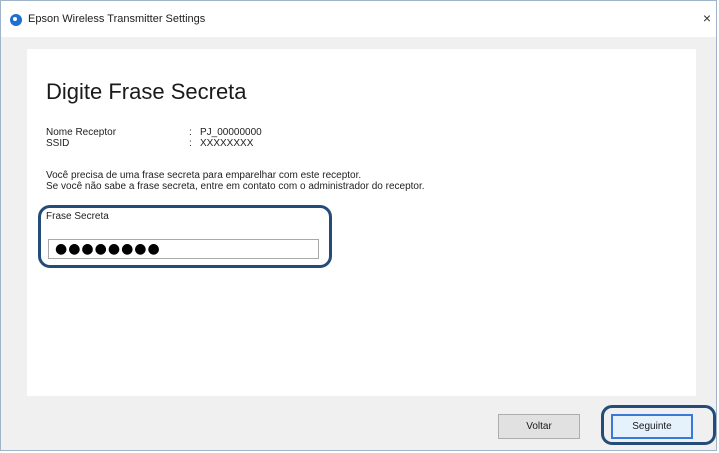 This screenshot has width=719, height=453. Describe the element at coordinates (227, 143) in the screenshot. I see `ssid-value: XXXXXXXX` at that location.